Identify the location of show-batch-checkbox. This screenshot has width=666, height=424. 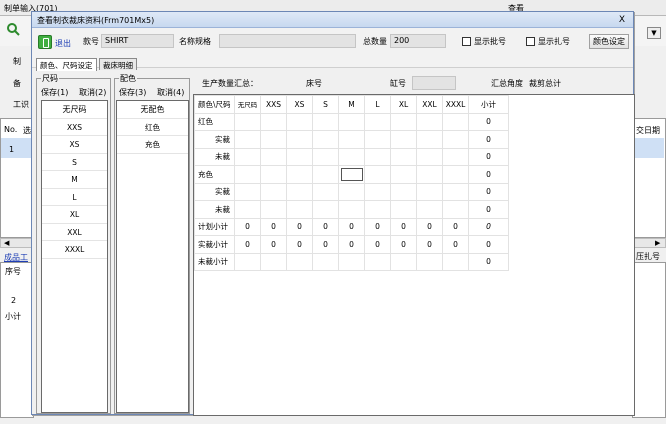
(466, 41).